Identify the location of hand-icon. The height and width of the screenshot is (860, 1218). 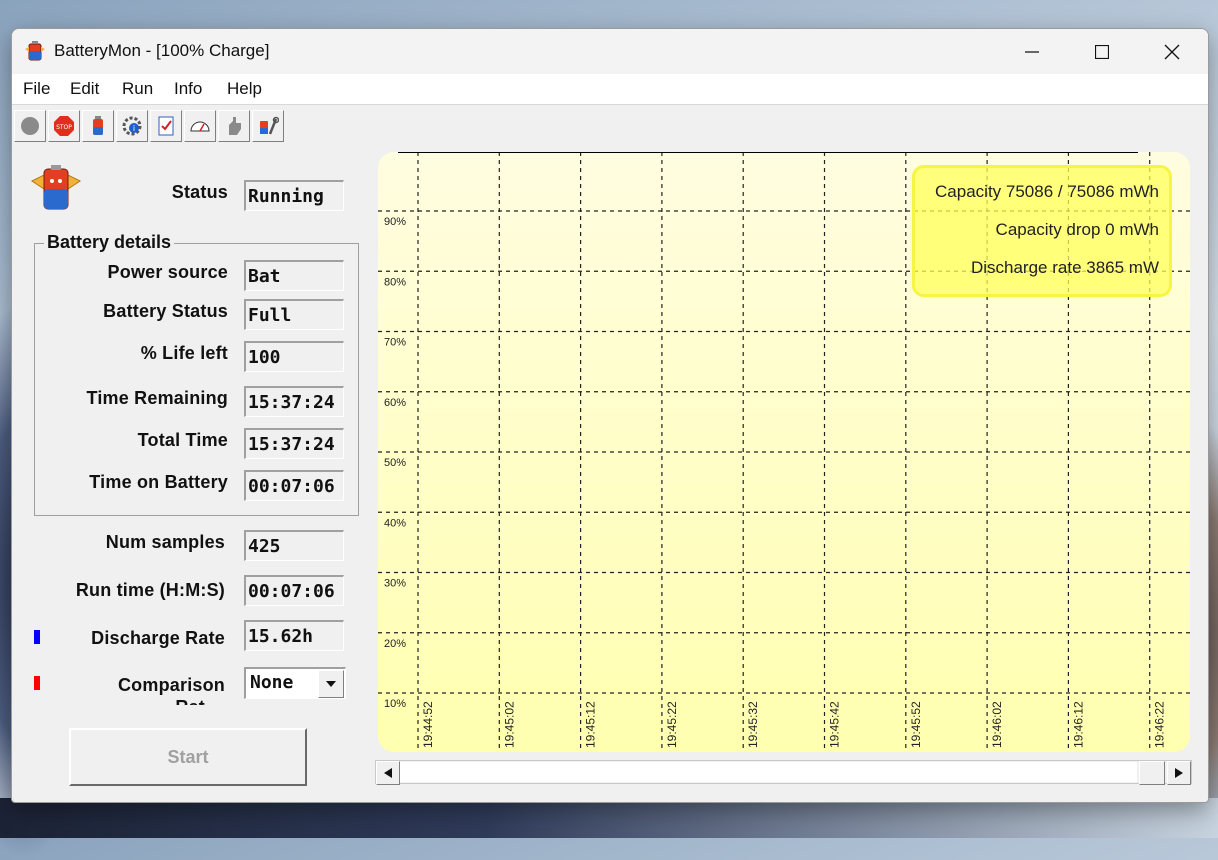
(235, 126).